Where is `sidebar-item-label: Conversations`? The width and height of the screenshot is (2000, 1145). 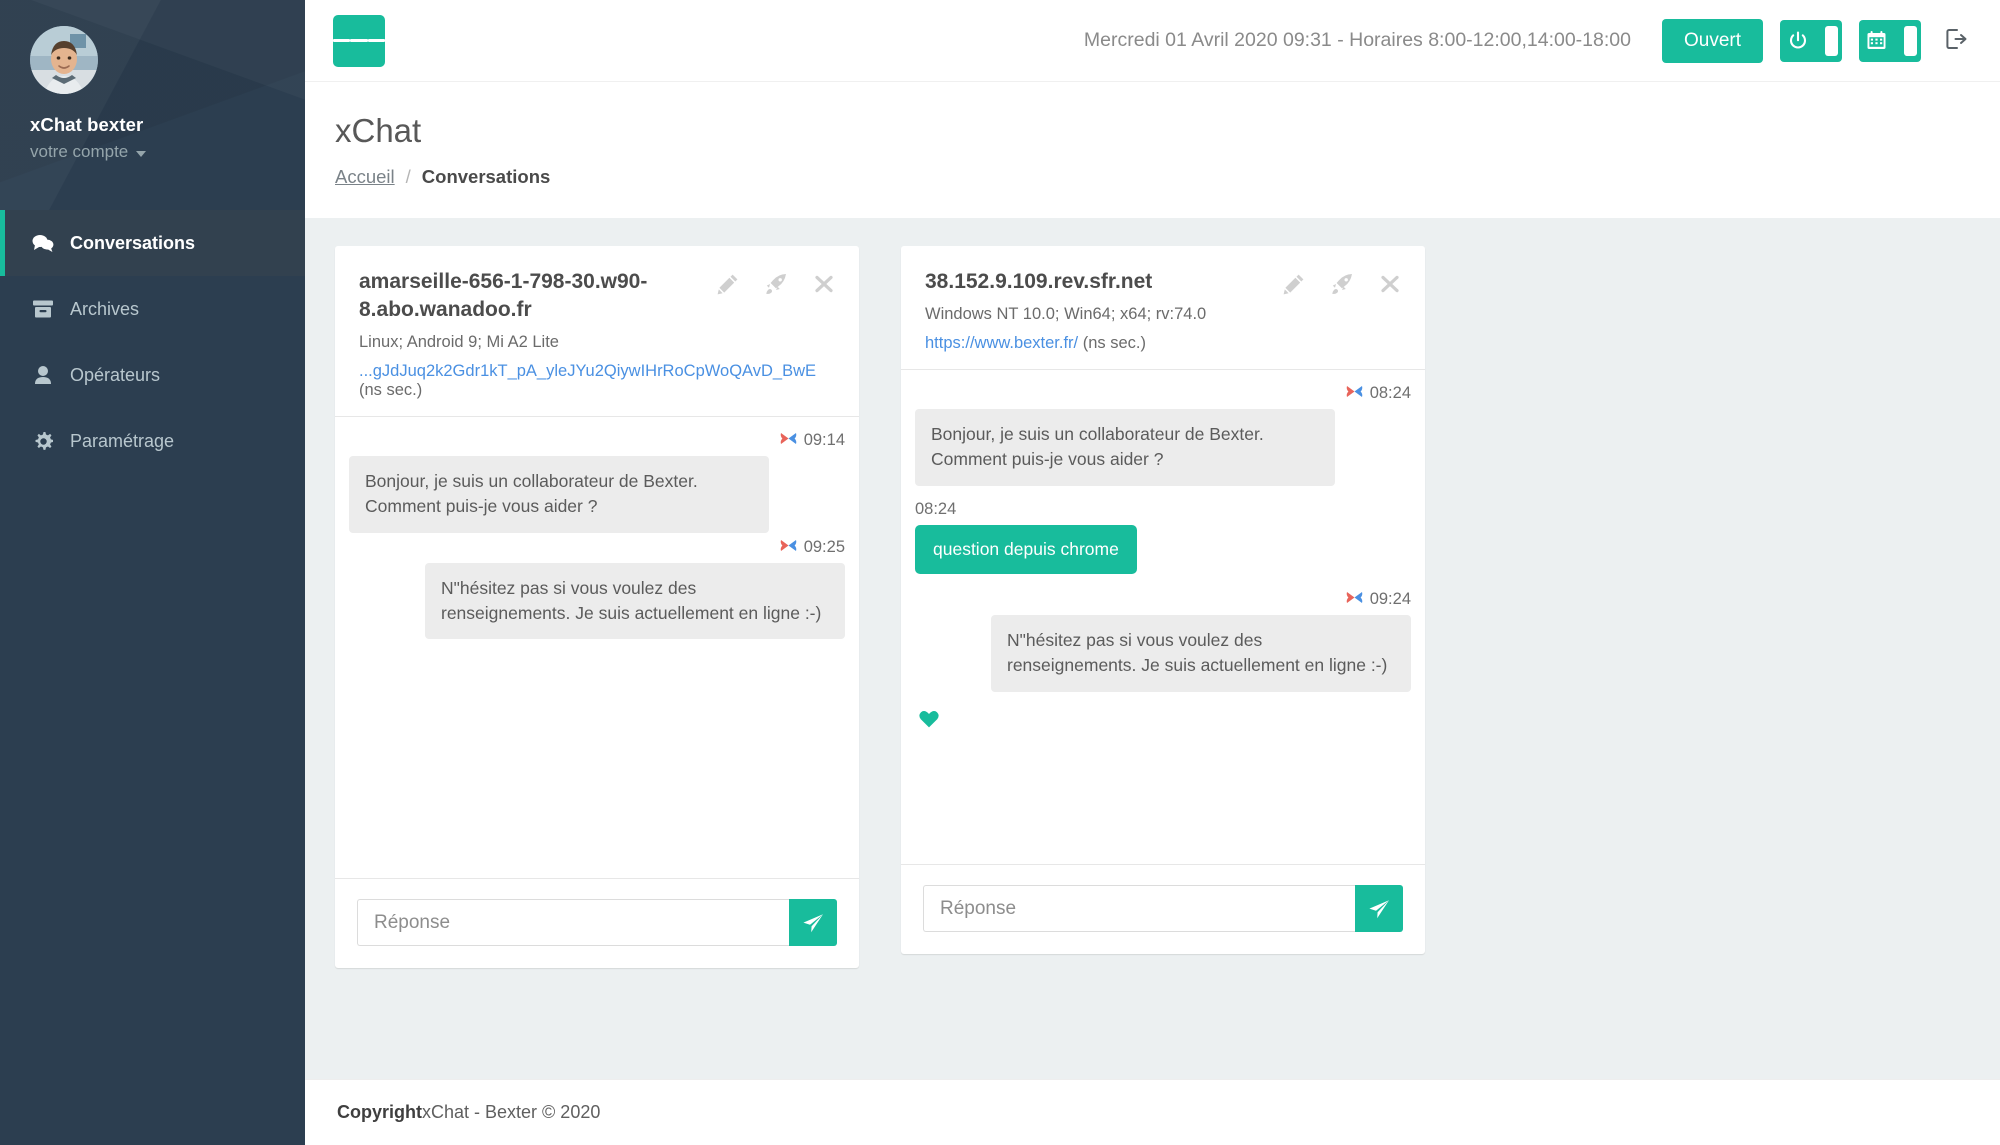
sidebar-item-label: Conversations is located at coordinates (133, 242).